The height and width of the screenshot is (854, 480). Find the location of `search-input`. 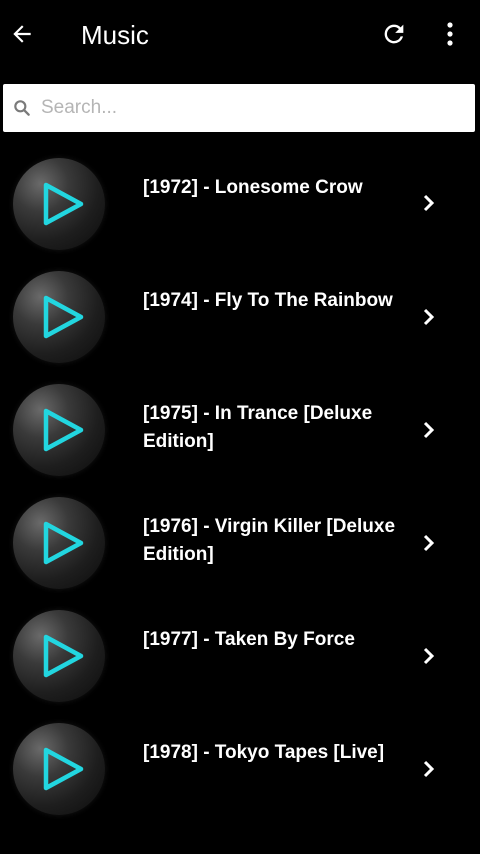

search-input is located at coordinates (251, 108).